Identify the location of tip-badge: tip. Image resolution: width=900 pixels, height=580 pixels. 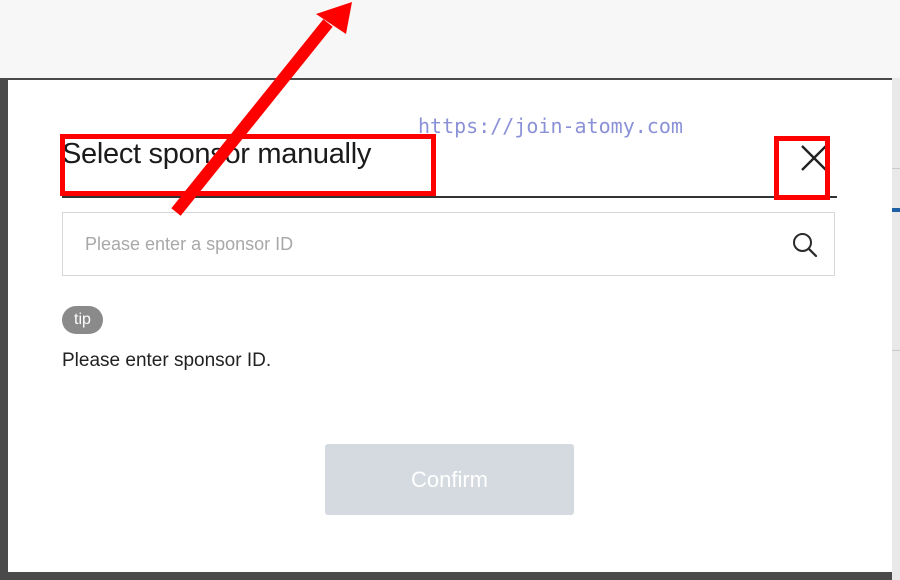
(82, 320).